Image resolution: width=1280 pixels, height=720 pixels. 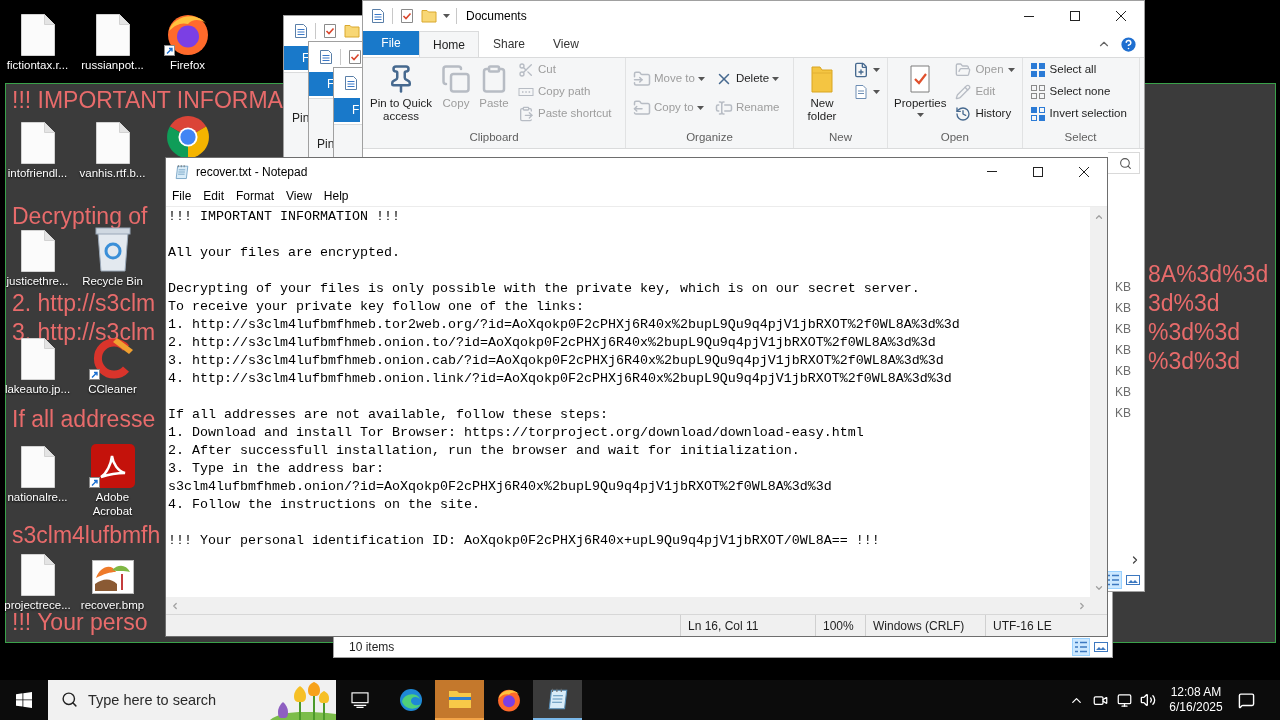 I want to click on menu-item: View, so click(x=299, y=195).